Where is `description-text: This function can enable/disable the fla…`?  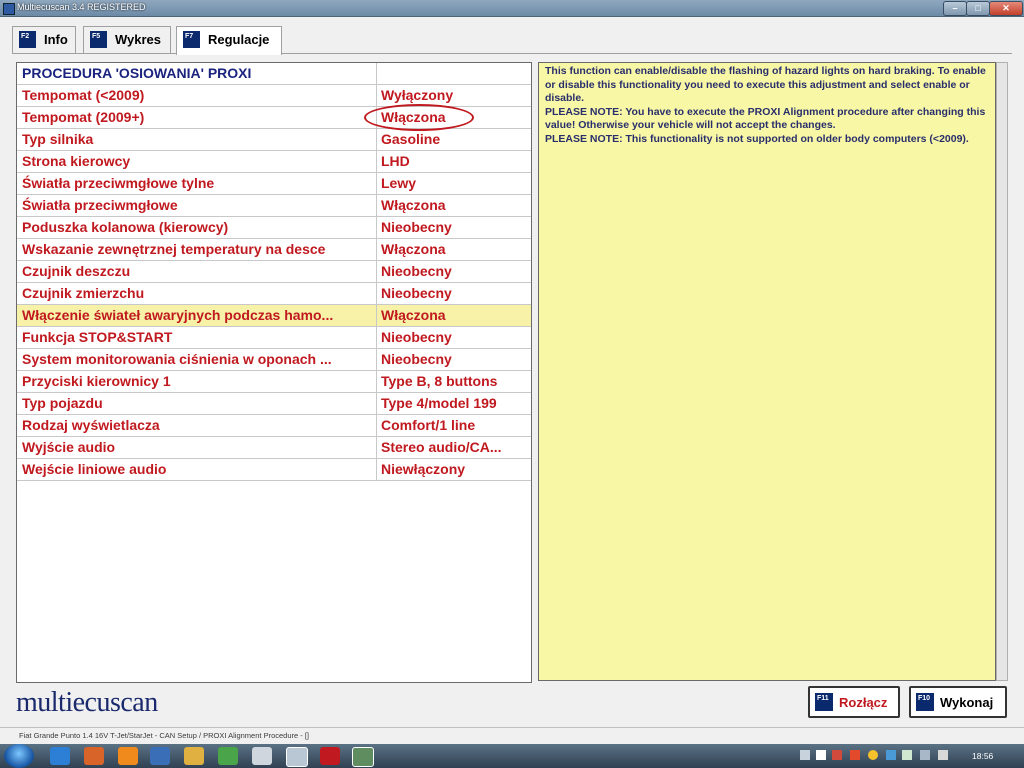
description-text: This function can enable/disable the fla… is located at coordinates (765, 84).